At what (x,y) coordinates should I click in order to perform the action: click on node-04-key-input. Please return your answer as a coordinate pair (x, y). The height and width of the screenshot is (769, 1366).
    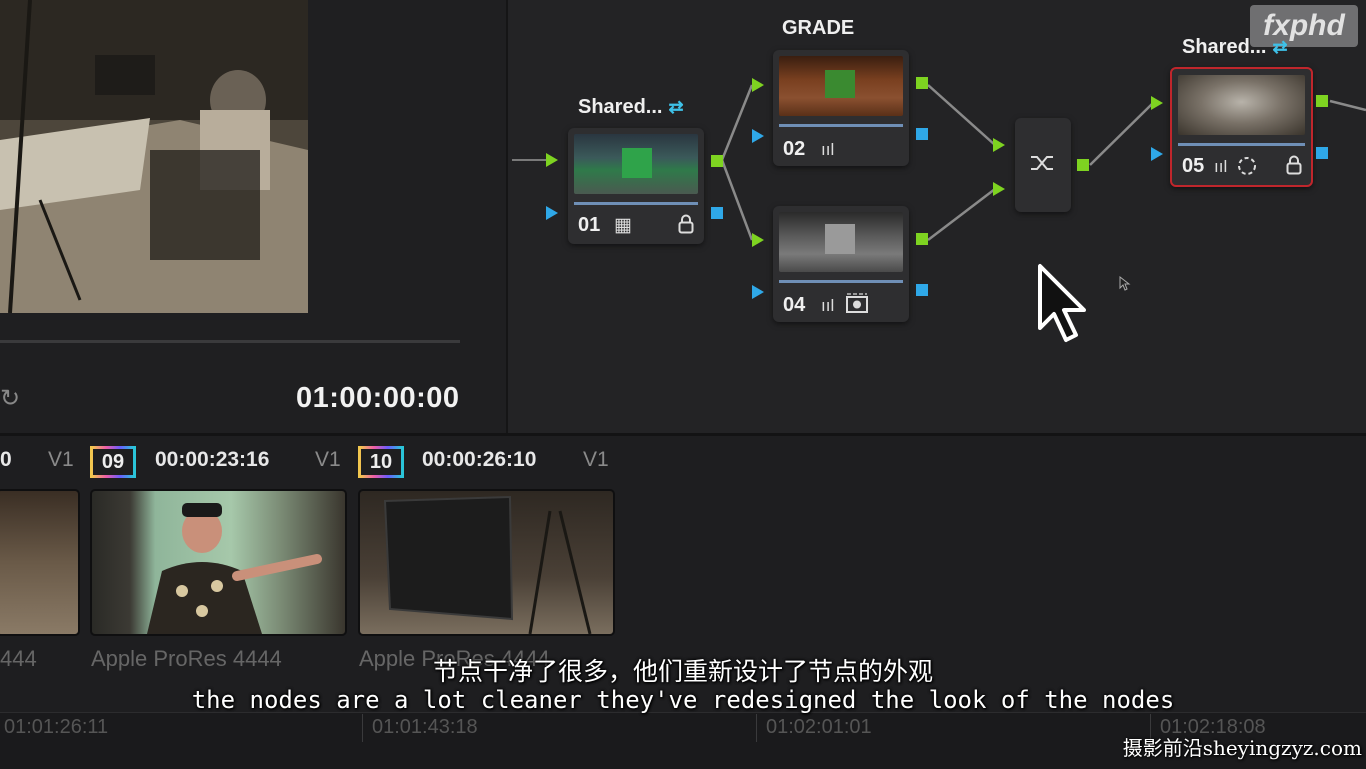
    Looking at the image, I should click on (758, 292).